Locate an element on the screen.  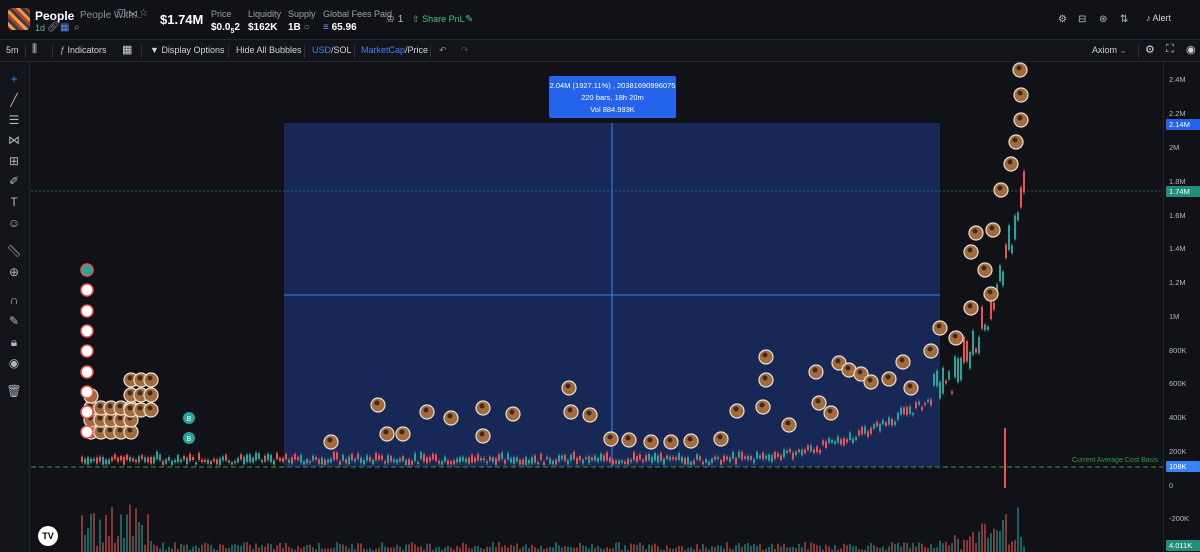
pin-icon: ✎ is located at coordinates (469, 19).